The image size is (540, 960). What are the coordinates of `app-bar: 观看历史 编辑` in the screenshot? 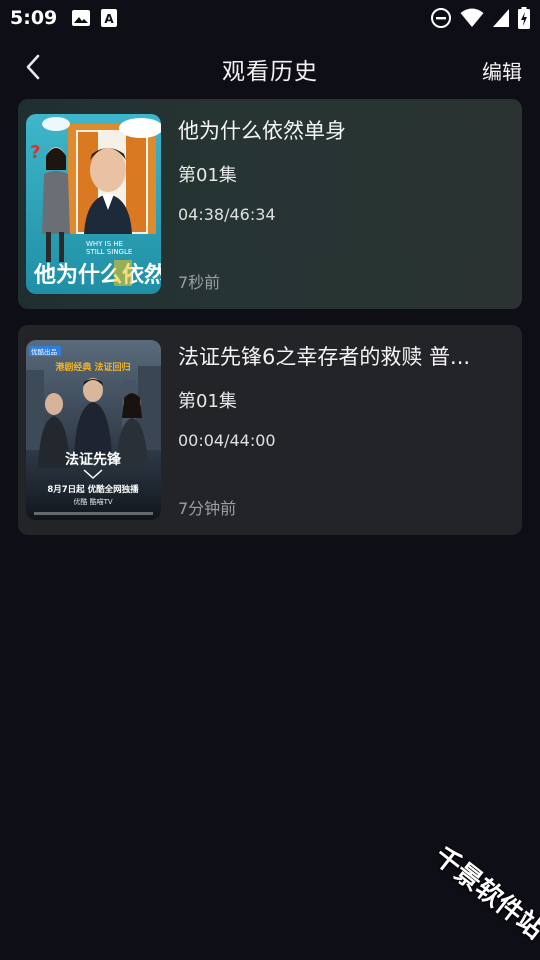 It's located at (270, 69).